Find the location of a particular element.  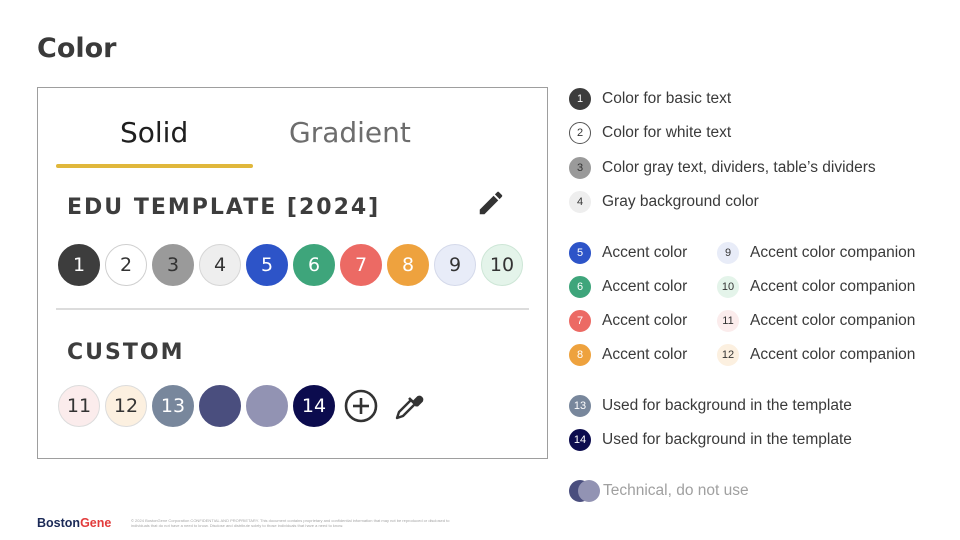

color-swatch-edu: 1 is located at coordinates (79, 265).